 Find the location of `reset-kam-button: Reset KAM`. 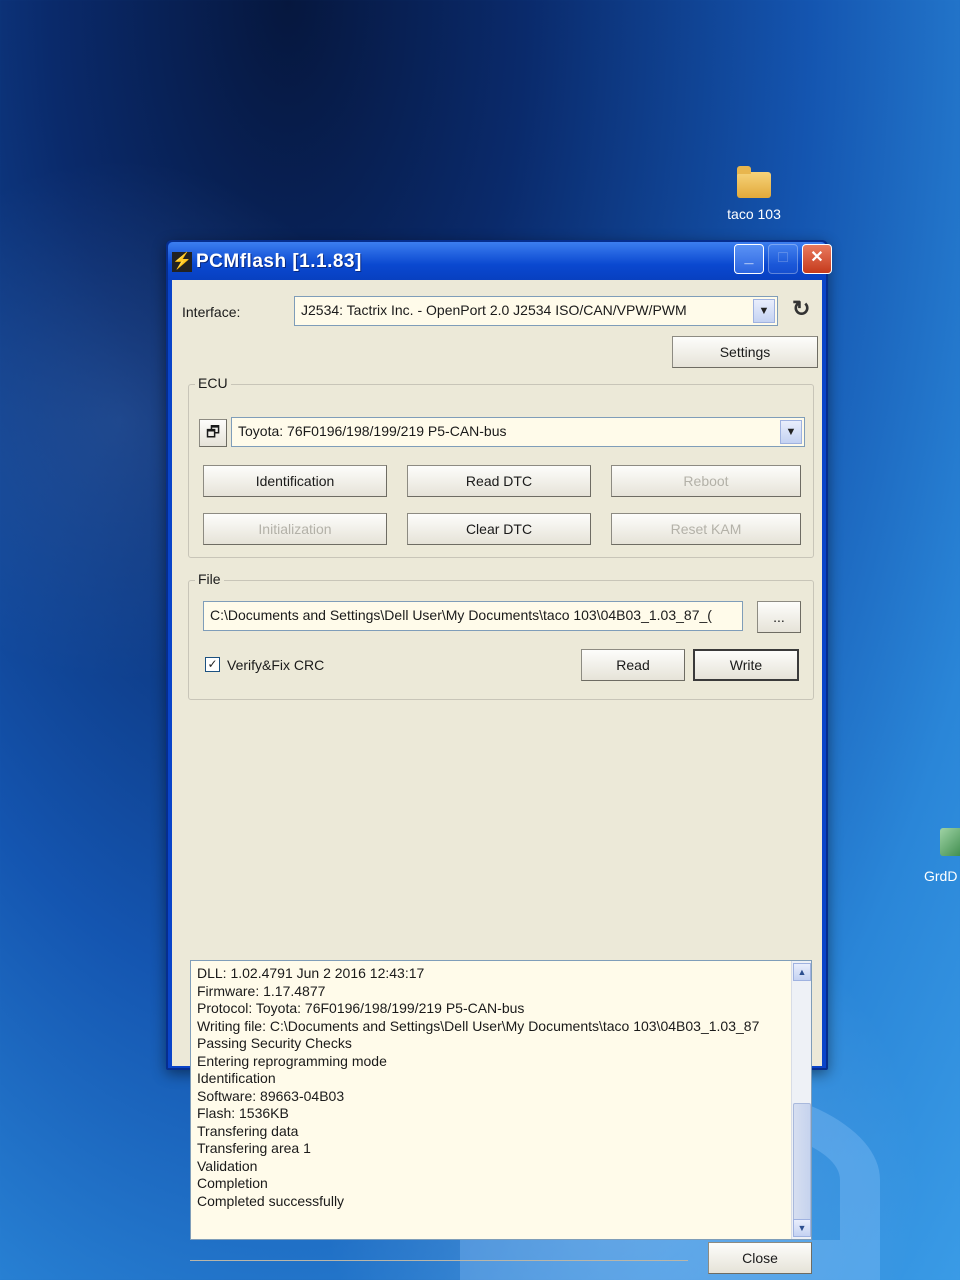

reset-kam-button: Reset KAM is located at coordinates (706, 529).